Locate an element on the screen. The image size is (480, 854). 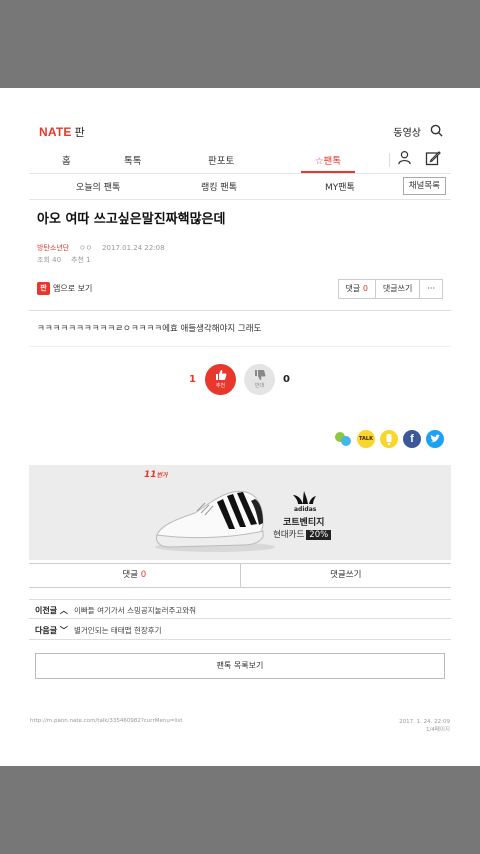
ad-badge-sub: 번가 is located at coordinates (162, 475).